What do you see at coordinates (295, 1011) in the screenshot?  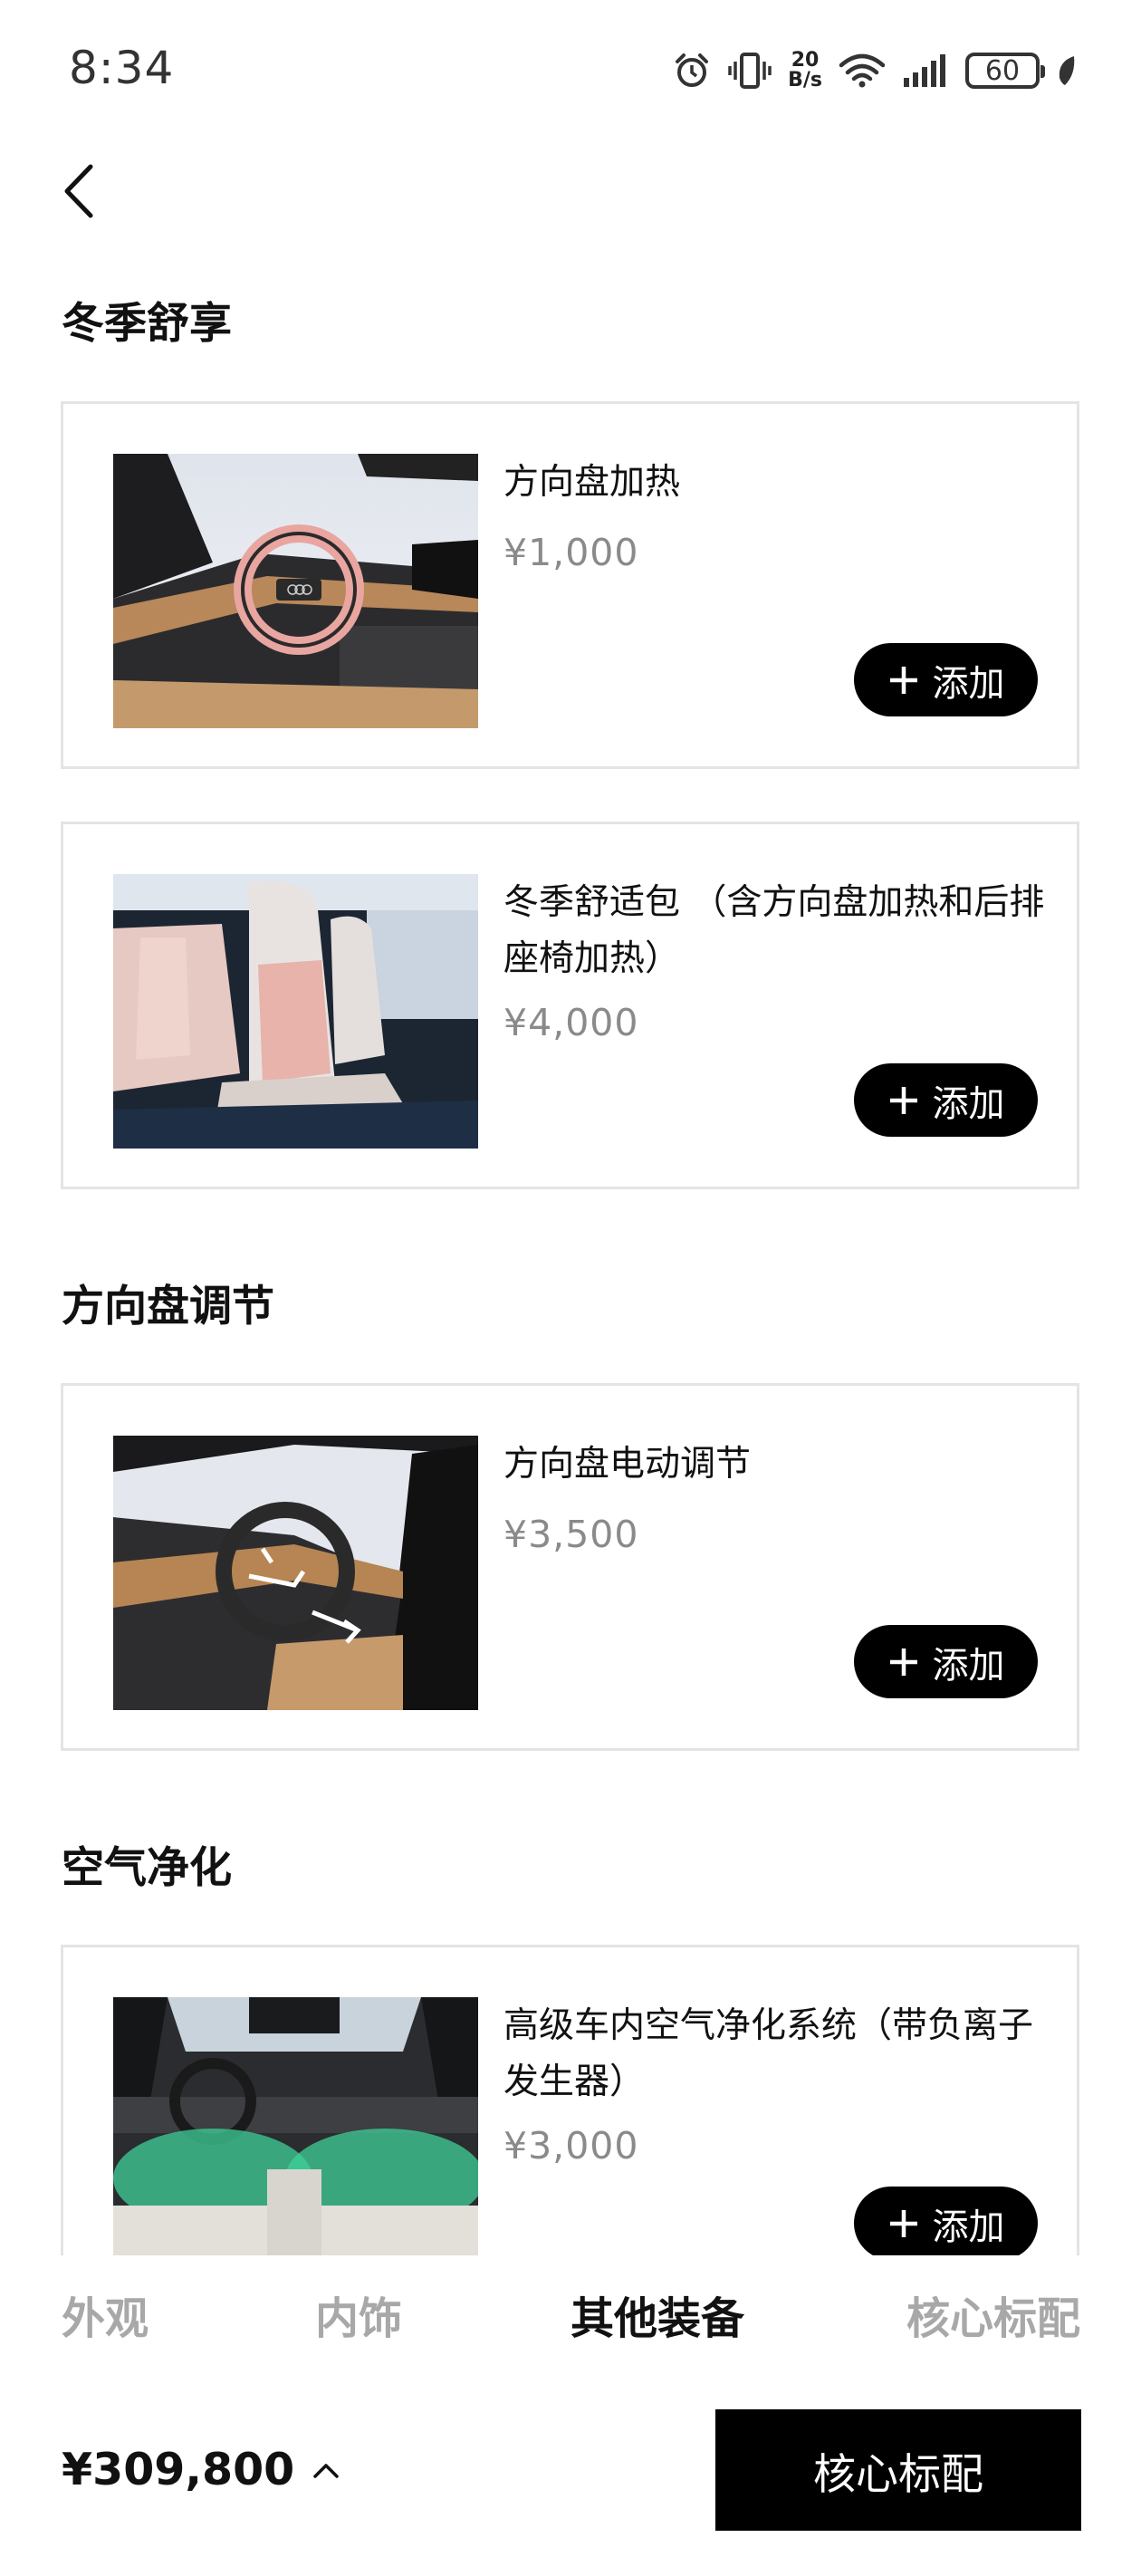 I see `heated-seats-photo` at bounding box center [295, 1011].